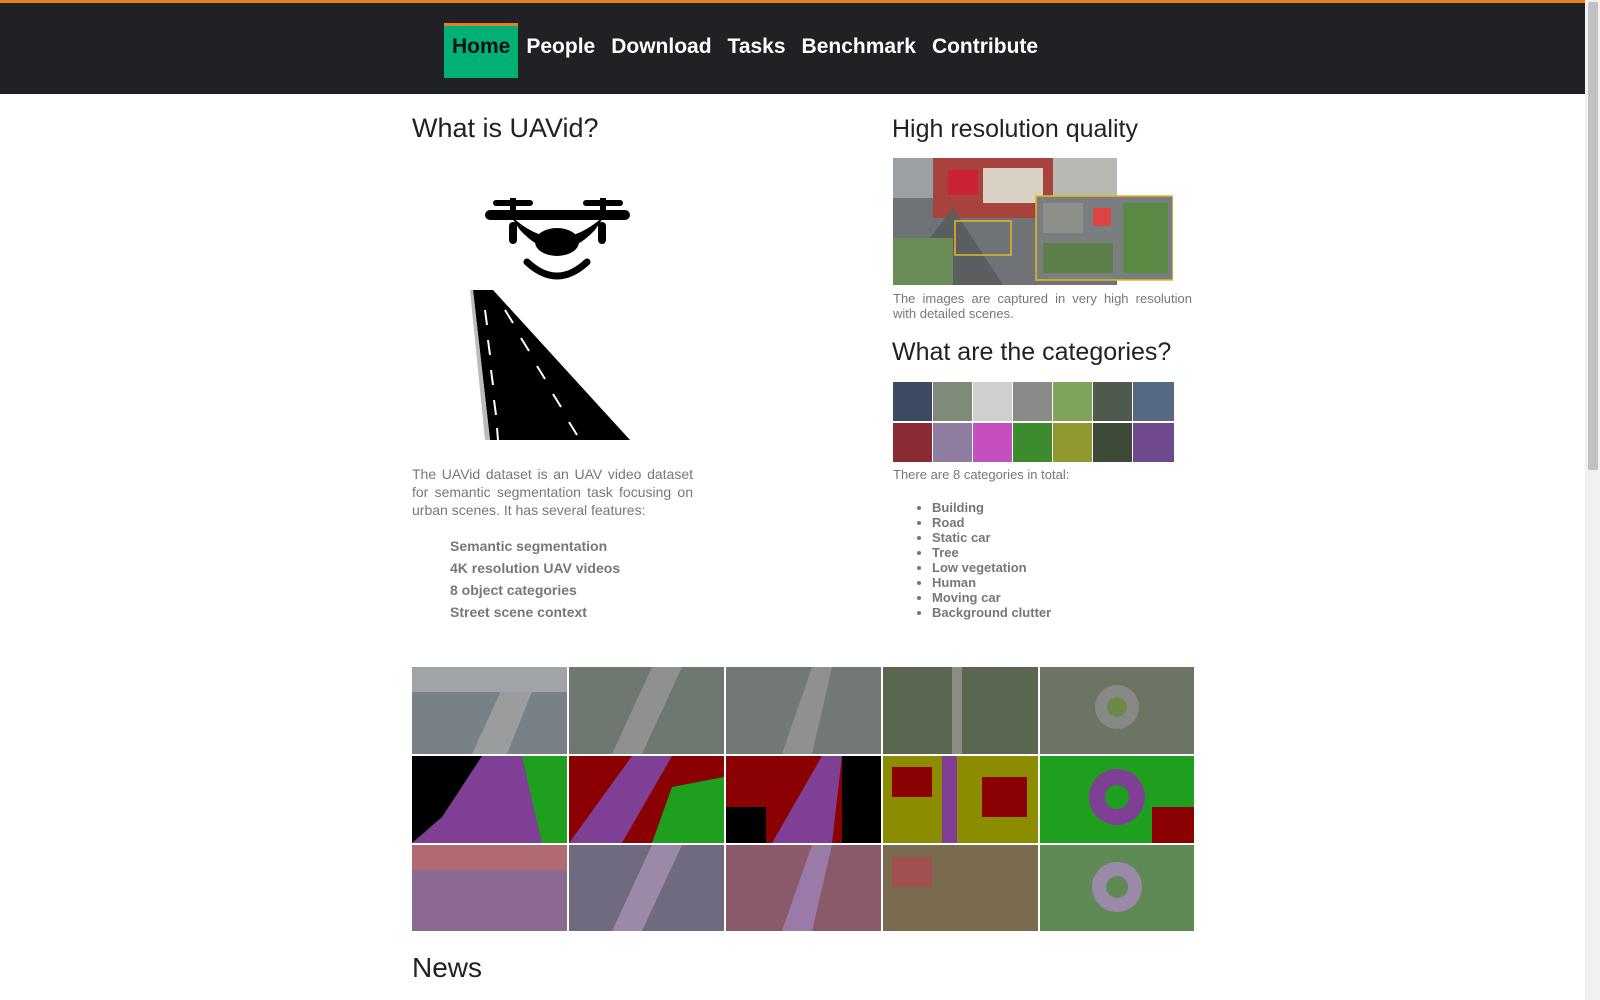 The image size is (1600, 1000). Describe the element at coordinates (985, 50) in the screenshot. I see `nav-contribute: Contribute` at that location.